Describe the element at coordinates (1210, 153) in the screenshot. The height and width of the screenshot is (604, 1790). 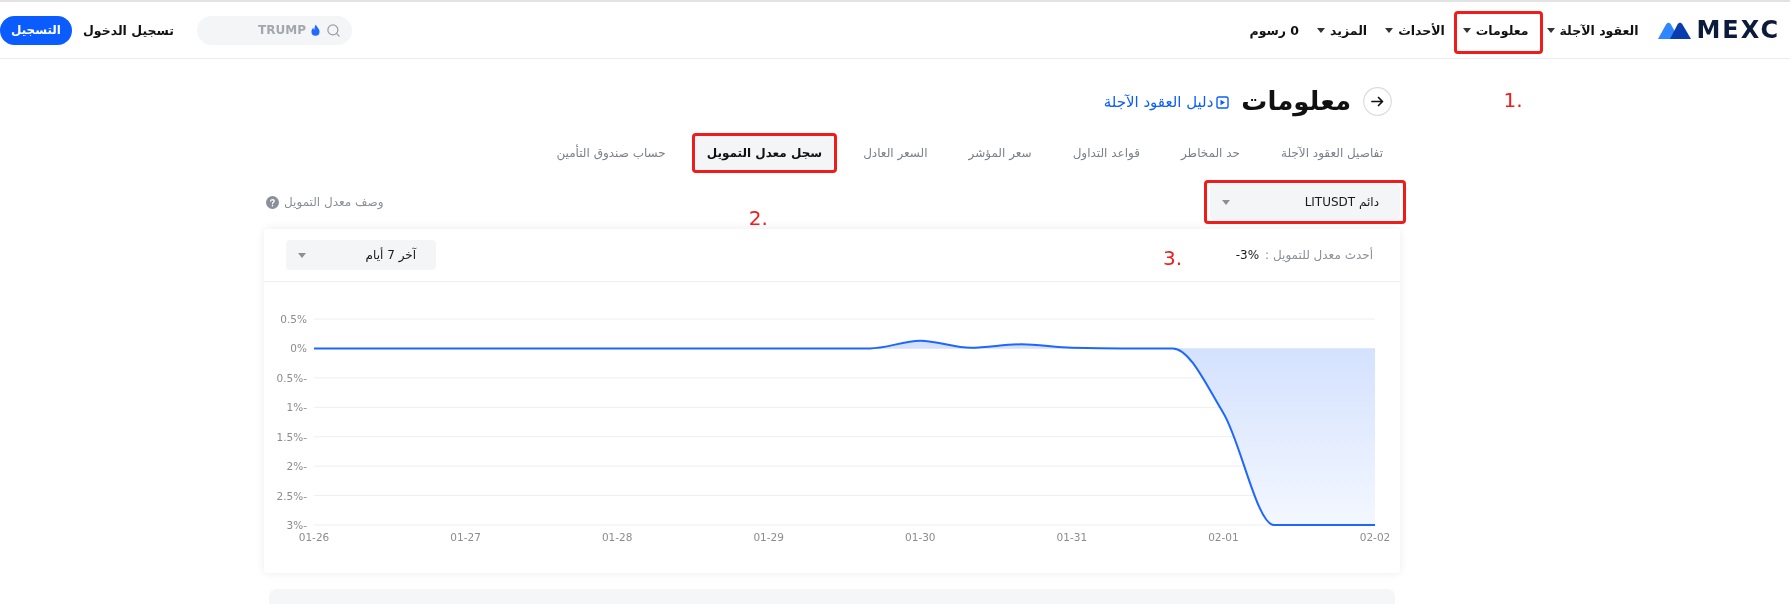
I see `tab: حد المخاطر` at that location.